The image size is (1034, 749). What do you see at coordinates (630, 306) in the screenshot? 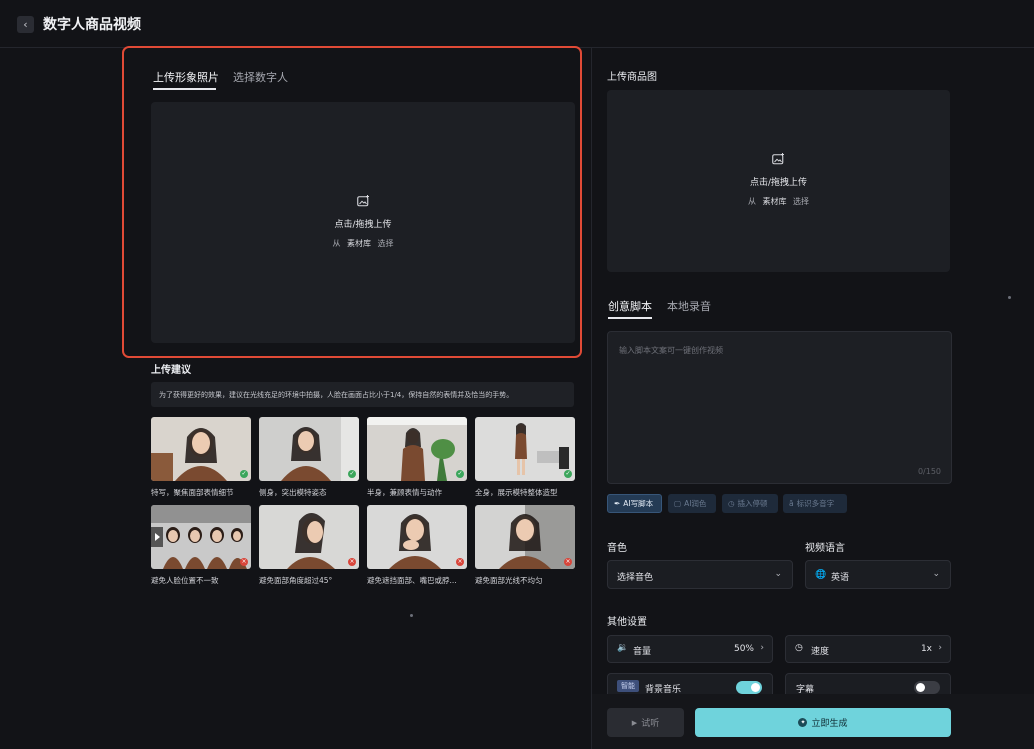
I see `tab-creative-script: 创意脚本` at bounding box center [630, 306].